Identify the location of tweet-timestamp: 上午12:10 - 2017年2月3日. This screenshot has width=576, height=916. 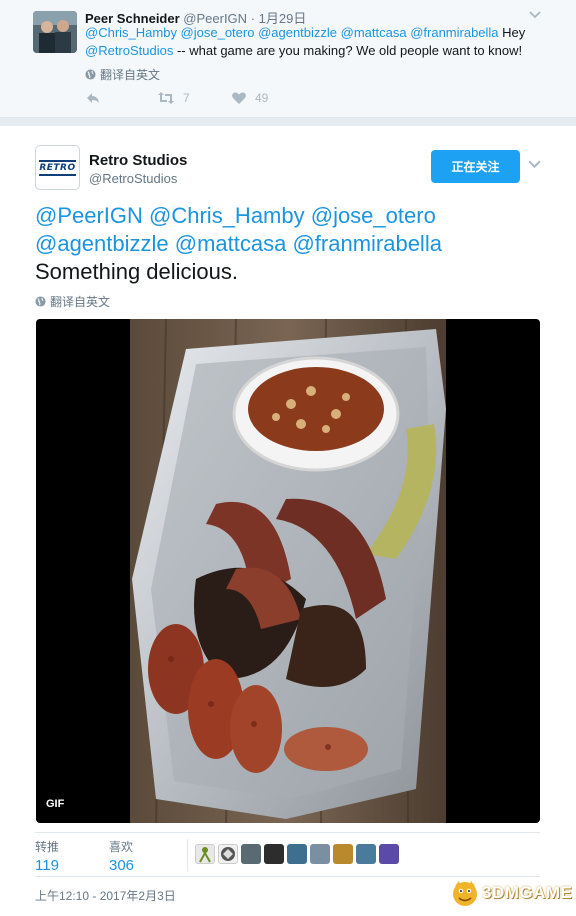
(105, 896).